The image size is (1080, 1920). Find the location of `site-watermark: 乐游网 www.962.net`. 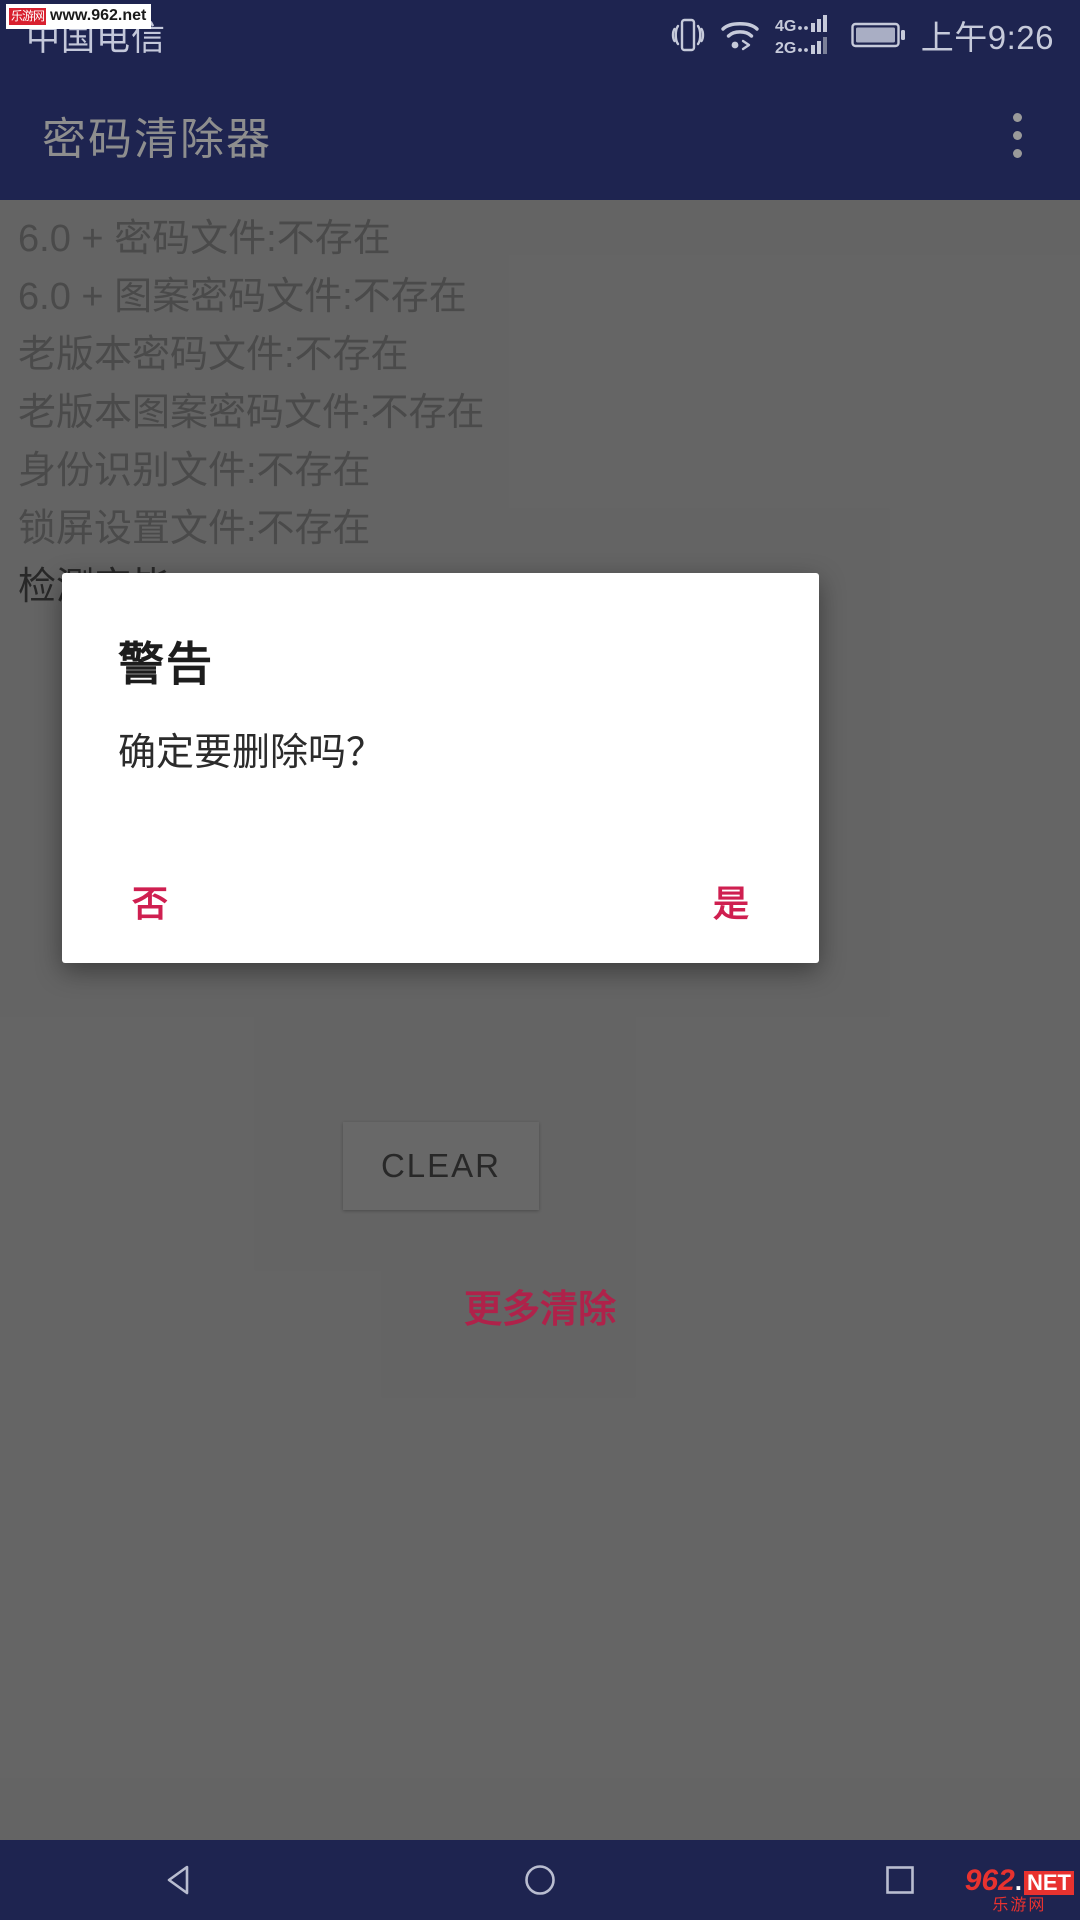

site-watermark: 乐游网 www.962.net is located at coordinates (79, 16).